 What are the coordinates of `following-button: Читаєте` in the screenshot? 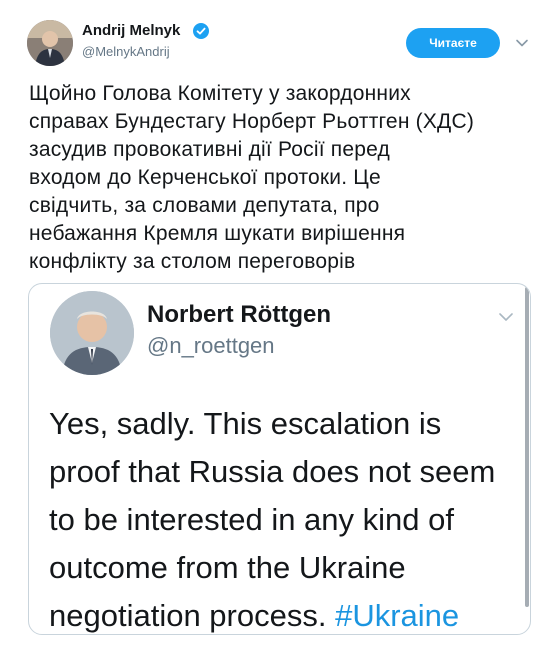 It's located at (453, 43).